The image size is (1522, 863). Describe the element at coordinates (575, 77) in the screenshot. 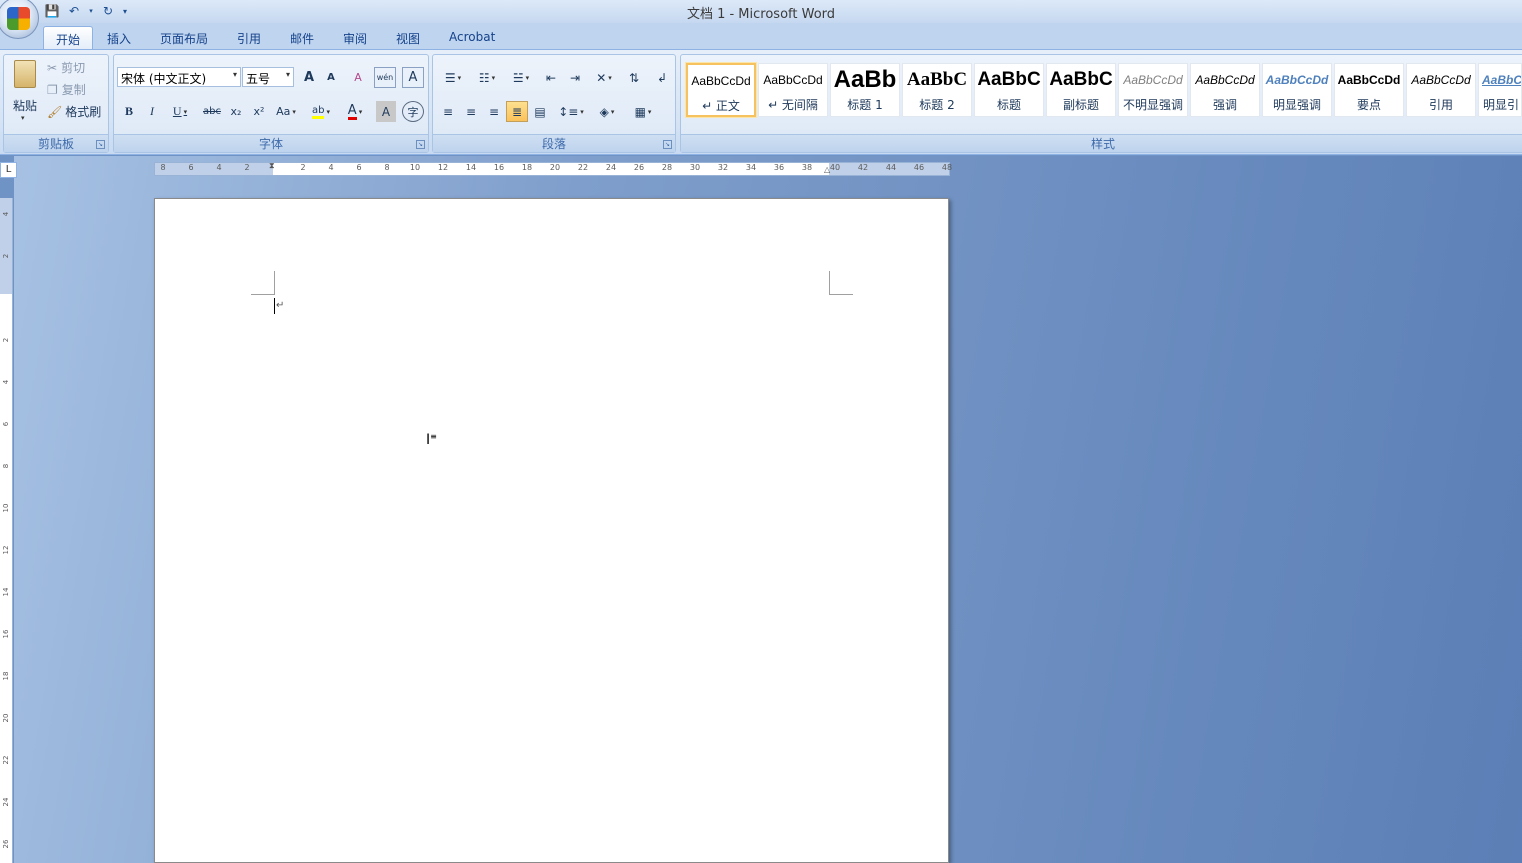

I see `increase-indent-button: ⇥` at that location.